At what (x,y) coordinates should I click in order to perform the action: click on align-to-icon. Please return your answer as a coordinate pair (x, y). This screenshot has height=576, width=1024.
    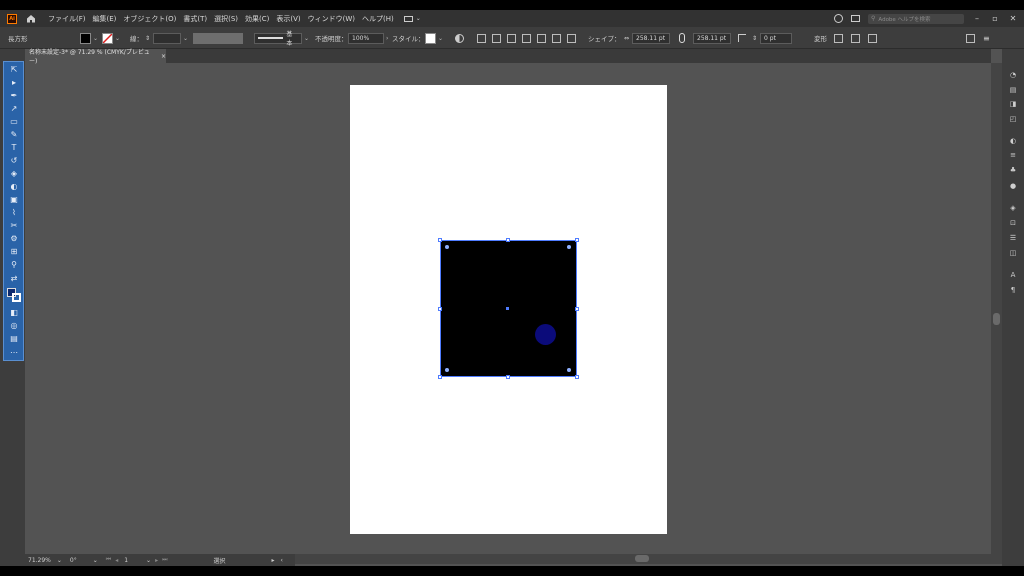
    Looking at the image, I should click on (481, 38).